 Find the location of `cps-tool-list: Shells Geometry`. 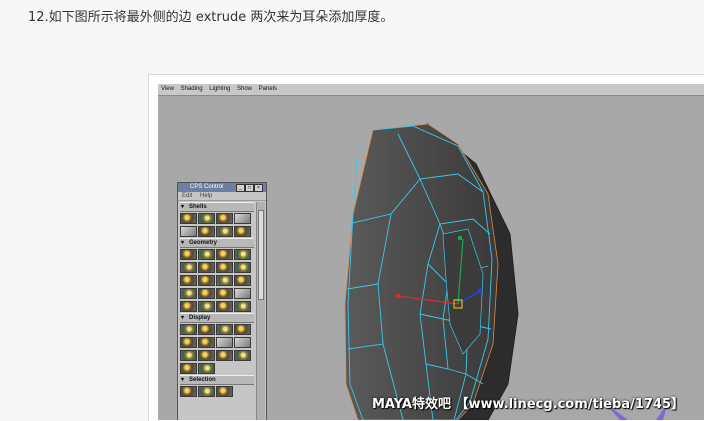

cps-tool-list: Shells Geometry is located at coordinates (217, 300).